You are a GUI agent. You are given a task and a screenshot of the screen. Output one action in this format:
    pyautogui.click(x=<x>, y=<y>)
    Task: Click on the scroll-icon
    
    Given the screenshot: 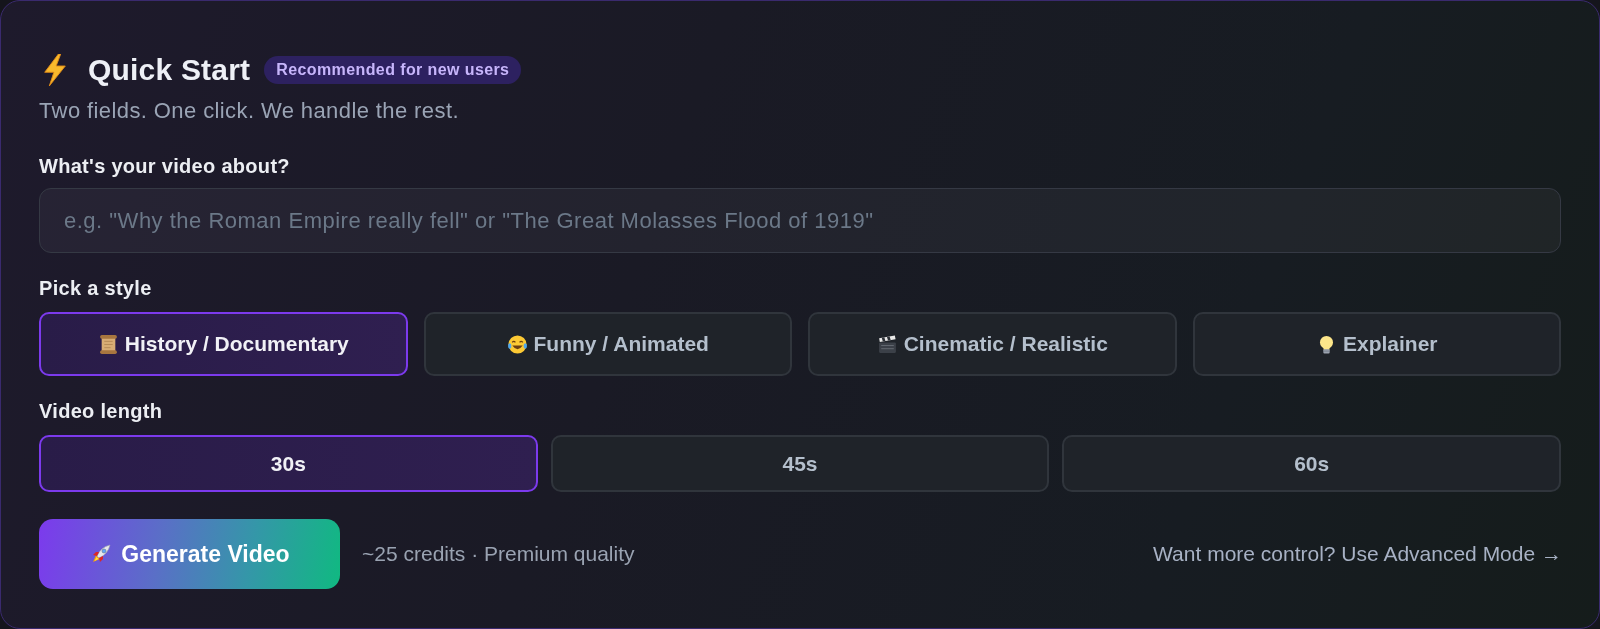 What is the action you would take?
    pyautogui.click(x=108, y=344)
    